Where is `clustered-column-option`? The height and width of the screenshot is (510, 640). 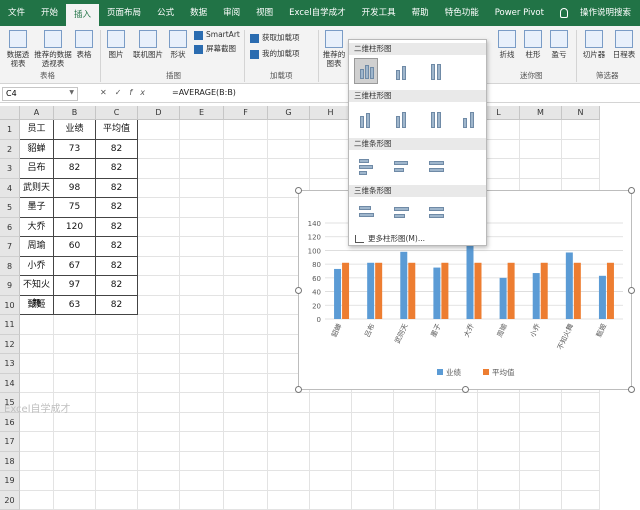 clustered-column-option is located at coordinates (366, 71).